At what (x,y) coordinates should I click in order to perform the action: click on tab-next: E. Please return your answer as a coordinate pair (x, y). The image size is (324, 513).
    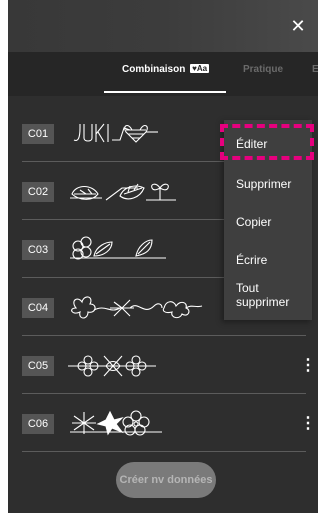
    Looking at the image, I should click on (315, 69).